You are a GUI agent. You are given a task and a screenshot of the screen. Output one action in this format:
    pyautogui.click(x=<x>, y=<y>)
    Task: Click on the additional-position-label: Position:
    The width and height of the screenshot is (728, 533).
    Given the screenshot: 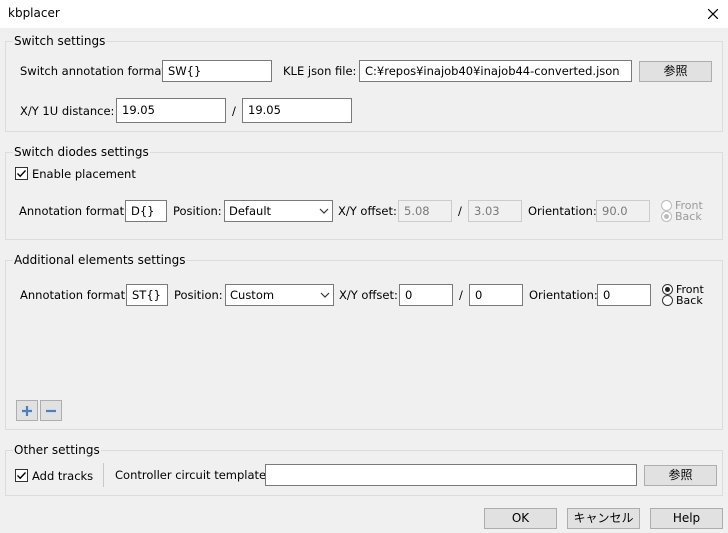 What is the action you would take?
    pyautogui.click(x=198, y=295)
    